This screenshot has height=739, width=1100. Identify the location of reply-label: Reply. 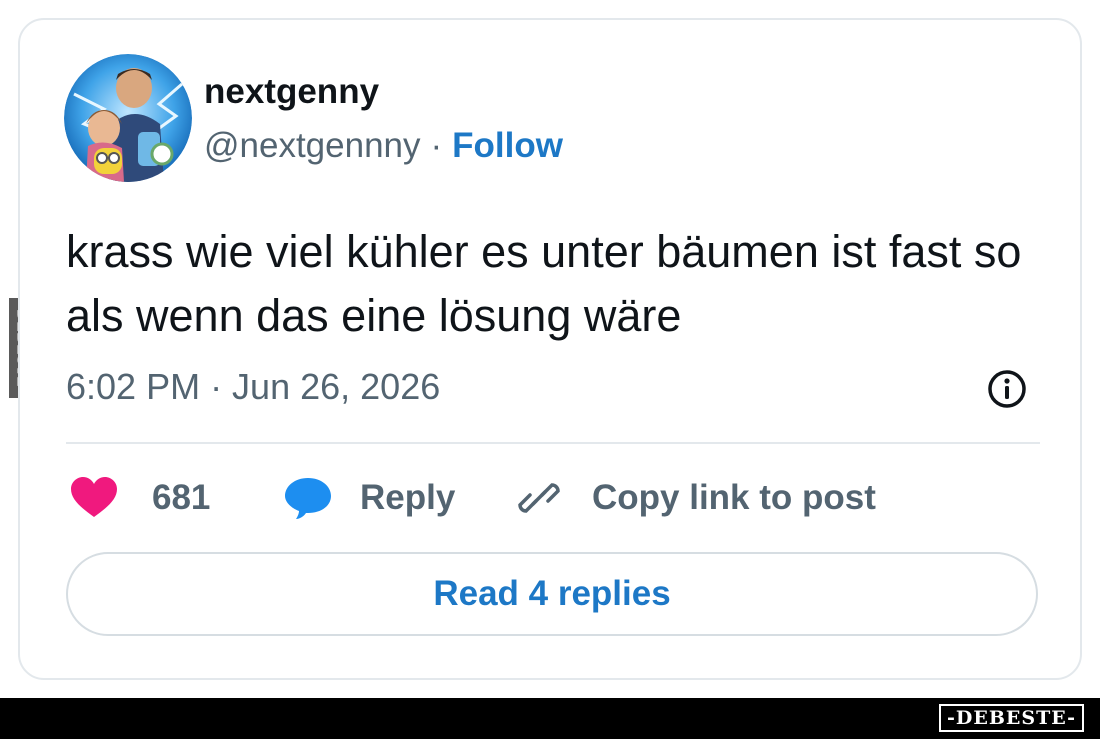
(408, 497).